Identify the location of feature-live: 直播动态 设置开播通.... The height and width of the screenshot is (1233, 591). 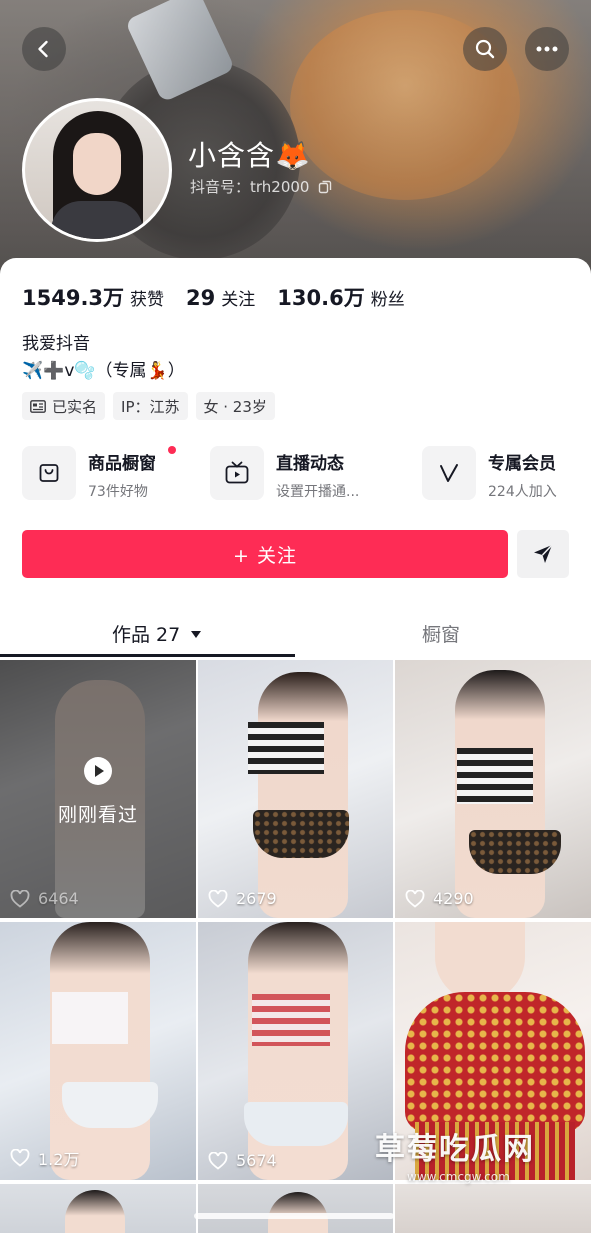
(284, 473).